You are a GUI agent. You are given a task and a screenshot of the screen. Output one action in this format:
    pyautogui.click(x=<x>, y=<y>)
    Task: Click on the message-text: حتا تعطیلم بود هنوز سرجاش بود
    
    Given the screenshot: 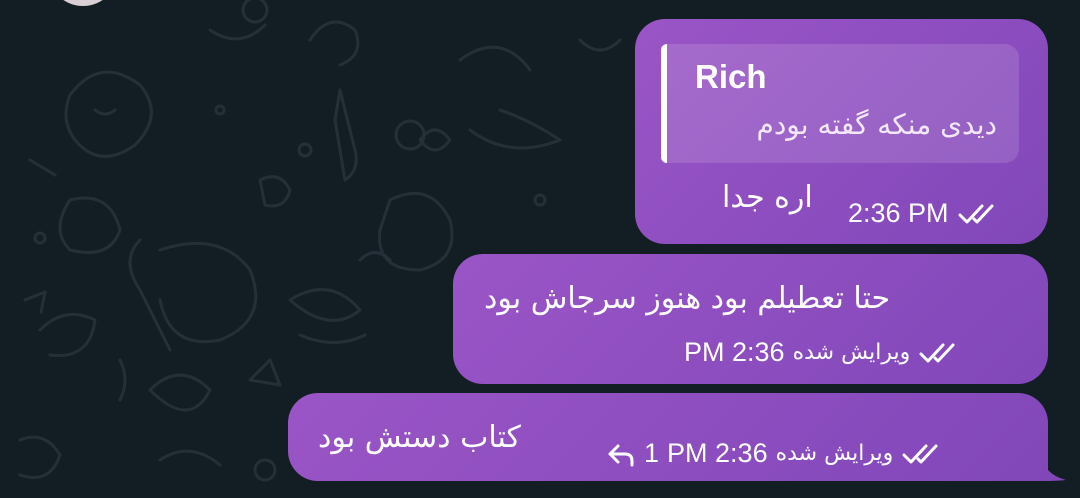 What is the action you would take?
    pyautogui.click(x=687, y=298)
    